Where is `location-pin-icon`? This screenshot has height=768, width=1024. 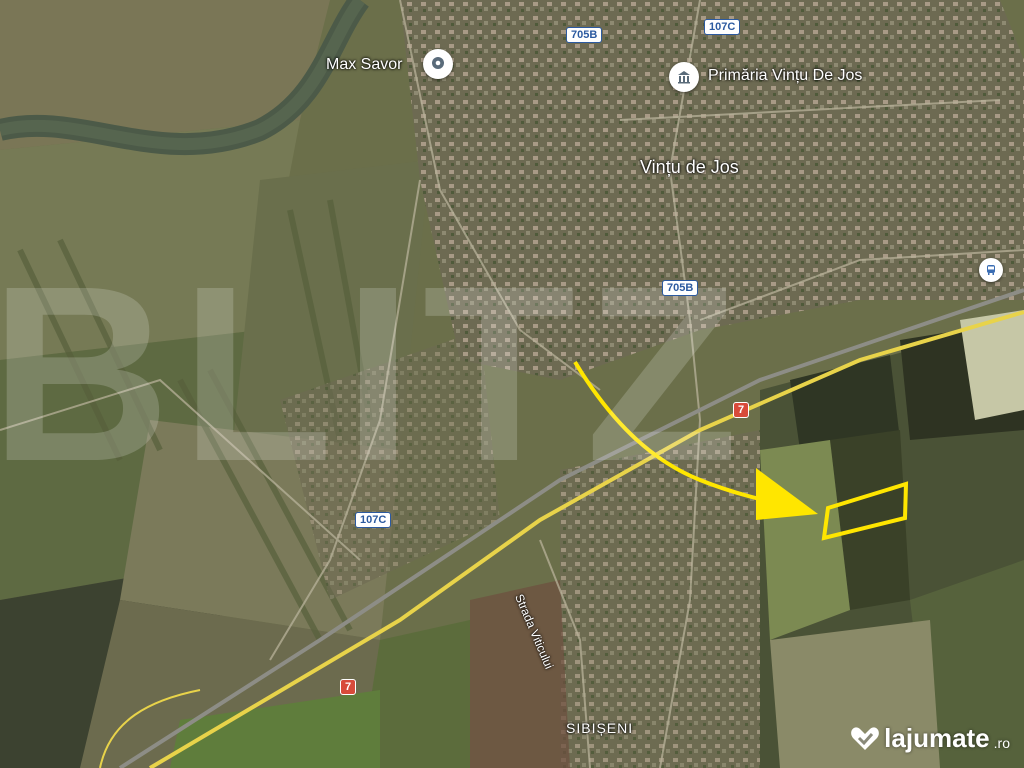 location-pin-icon is located at coordinates (438, 64).